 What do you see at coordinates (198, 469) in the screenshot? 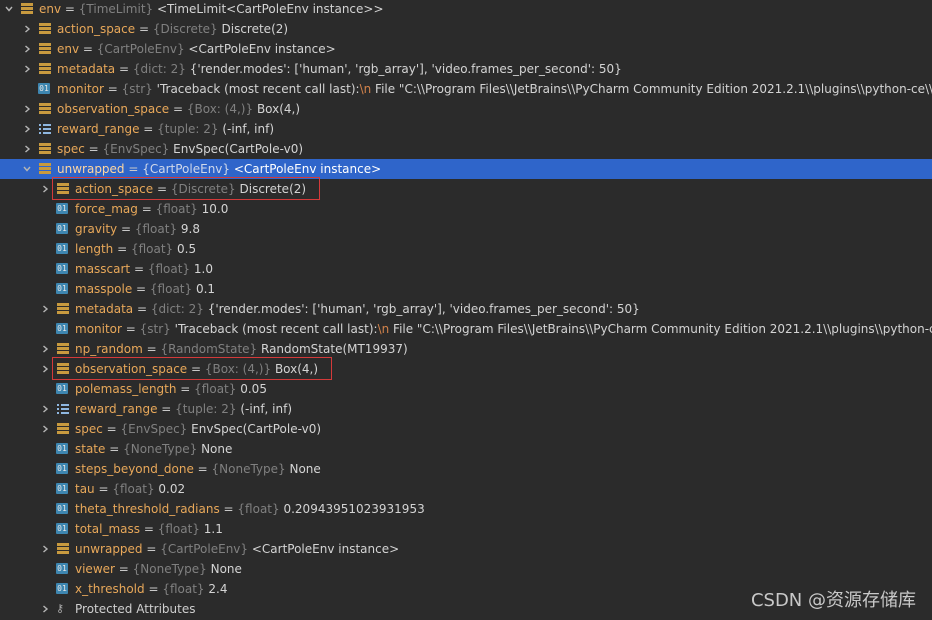
I see `variable-label: steps_beyond_done = {NoneType} None` at bounding box center [198, 469].